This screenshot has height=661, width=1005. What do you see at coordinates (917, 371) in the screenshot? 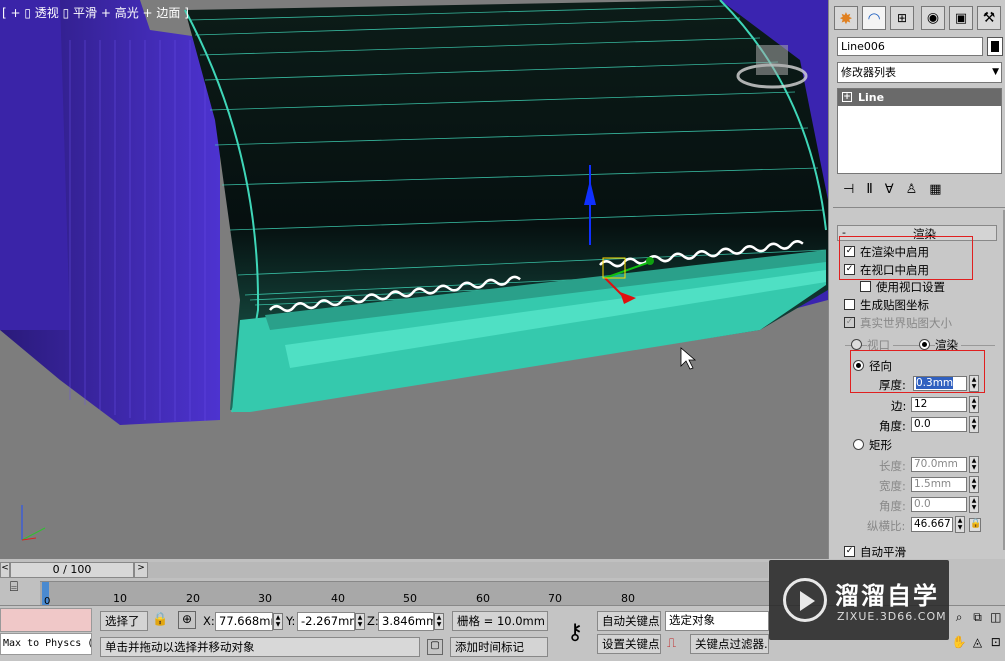
I see `highlight-box` at bounding box center [917, 371].